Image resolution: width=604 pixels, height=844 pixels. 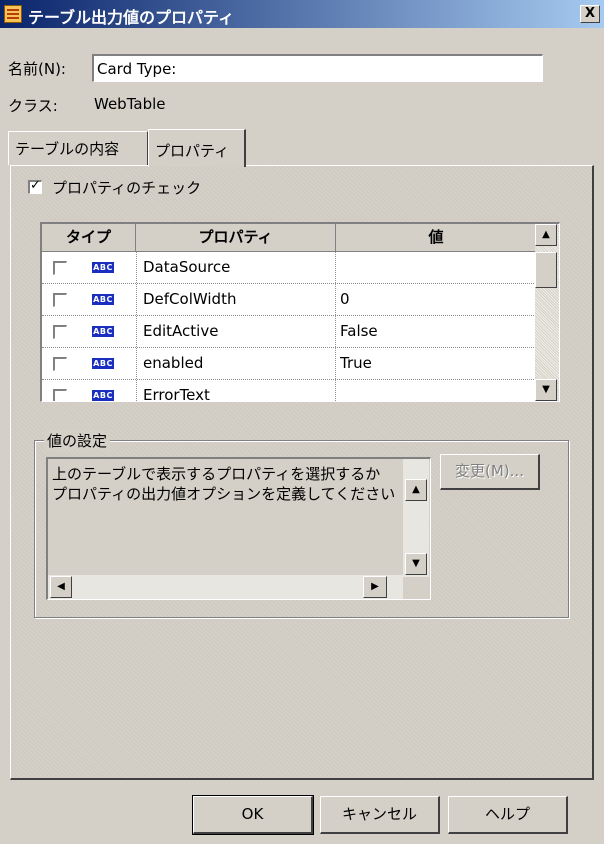 I want to click on row-property: DefColWidth, so click(x=236, y=299).